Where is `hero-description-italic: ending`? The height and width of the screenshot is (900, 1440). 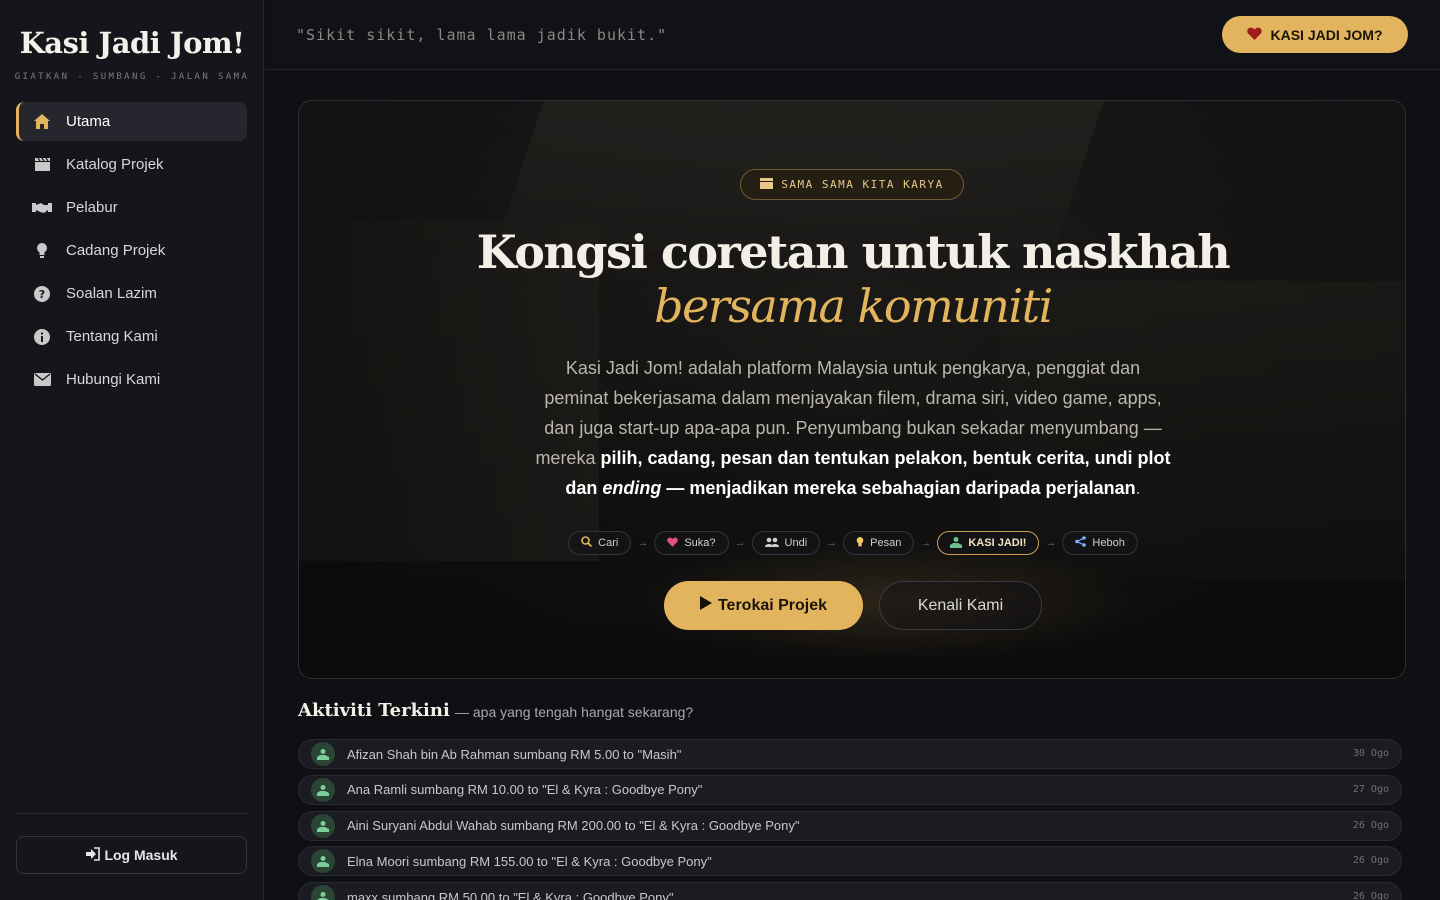
hero-description-italic: ending is located at coordinates (632, 488).